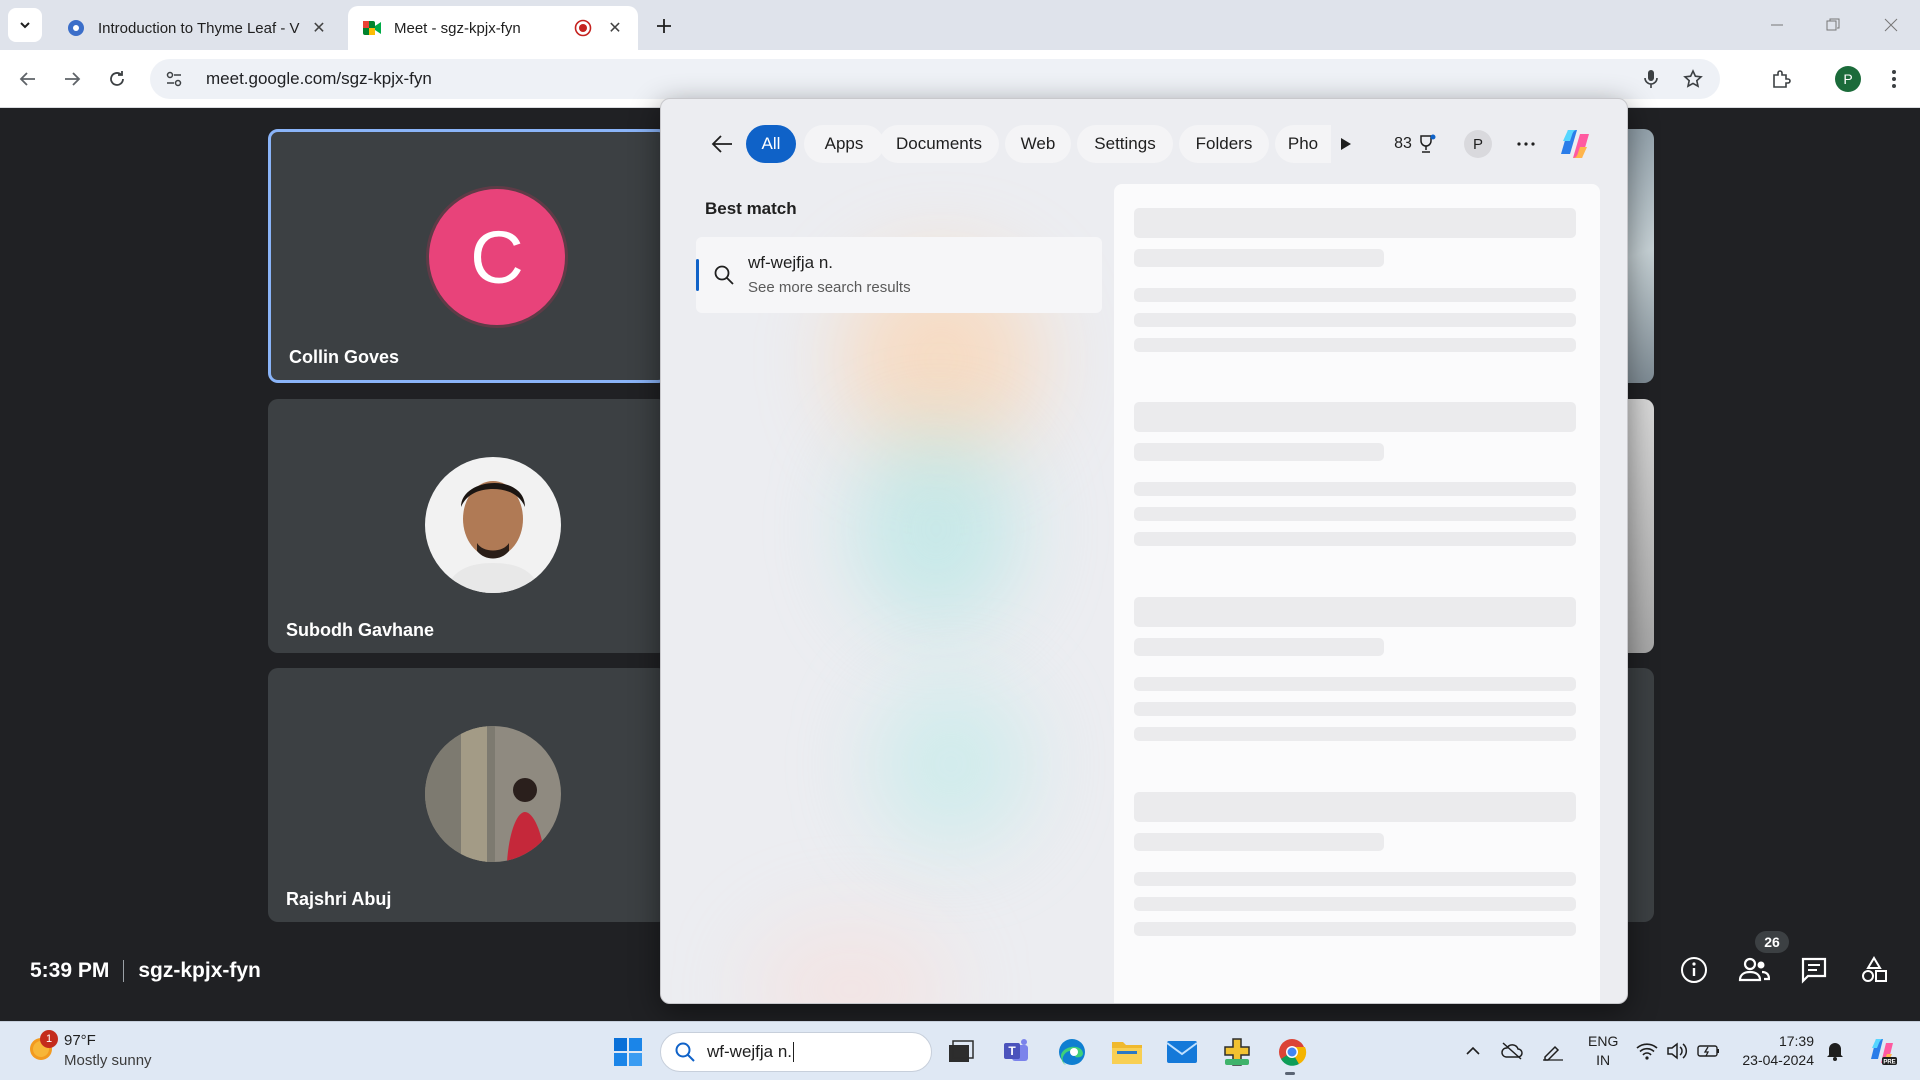 The height and width of the screenshot is (1080, 1920). What do you see at coordinates (1781, 79) in the screenshot?
I see `extensions-button` at bounding box center [1781, 79].